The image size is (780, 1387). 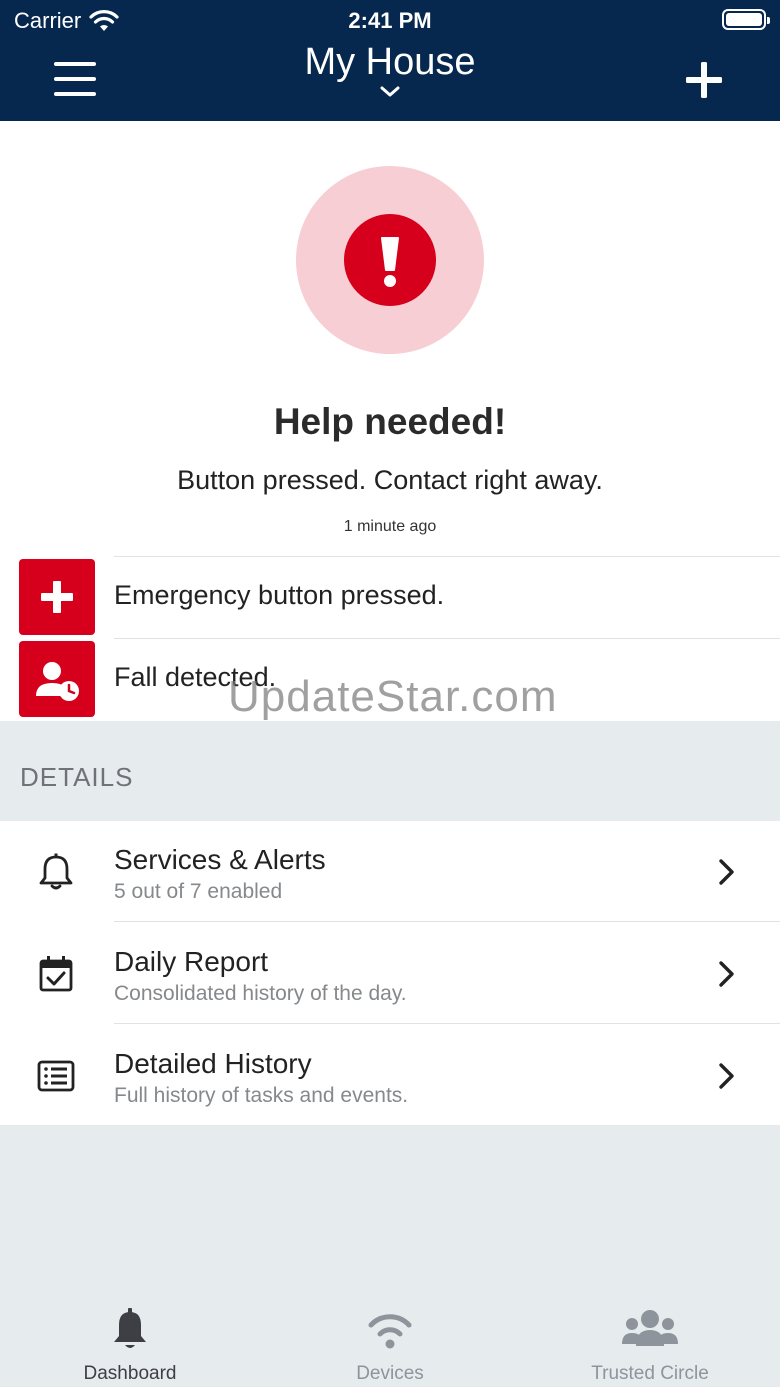 What do you see at coordinates (390, 480) in the screenshot?
I see `alert-subtitle: Button pressed. Contact right away.` at bounding box center [390, 480].